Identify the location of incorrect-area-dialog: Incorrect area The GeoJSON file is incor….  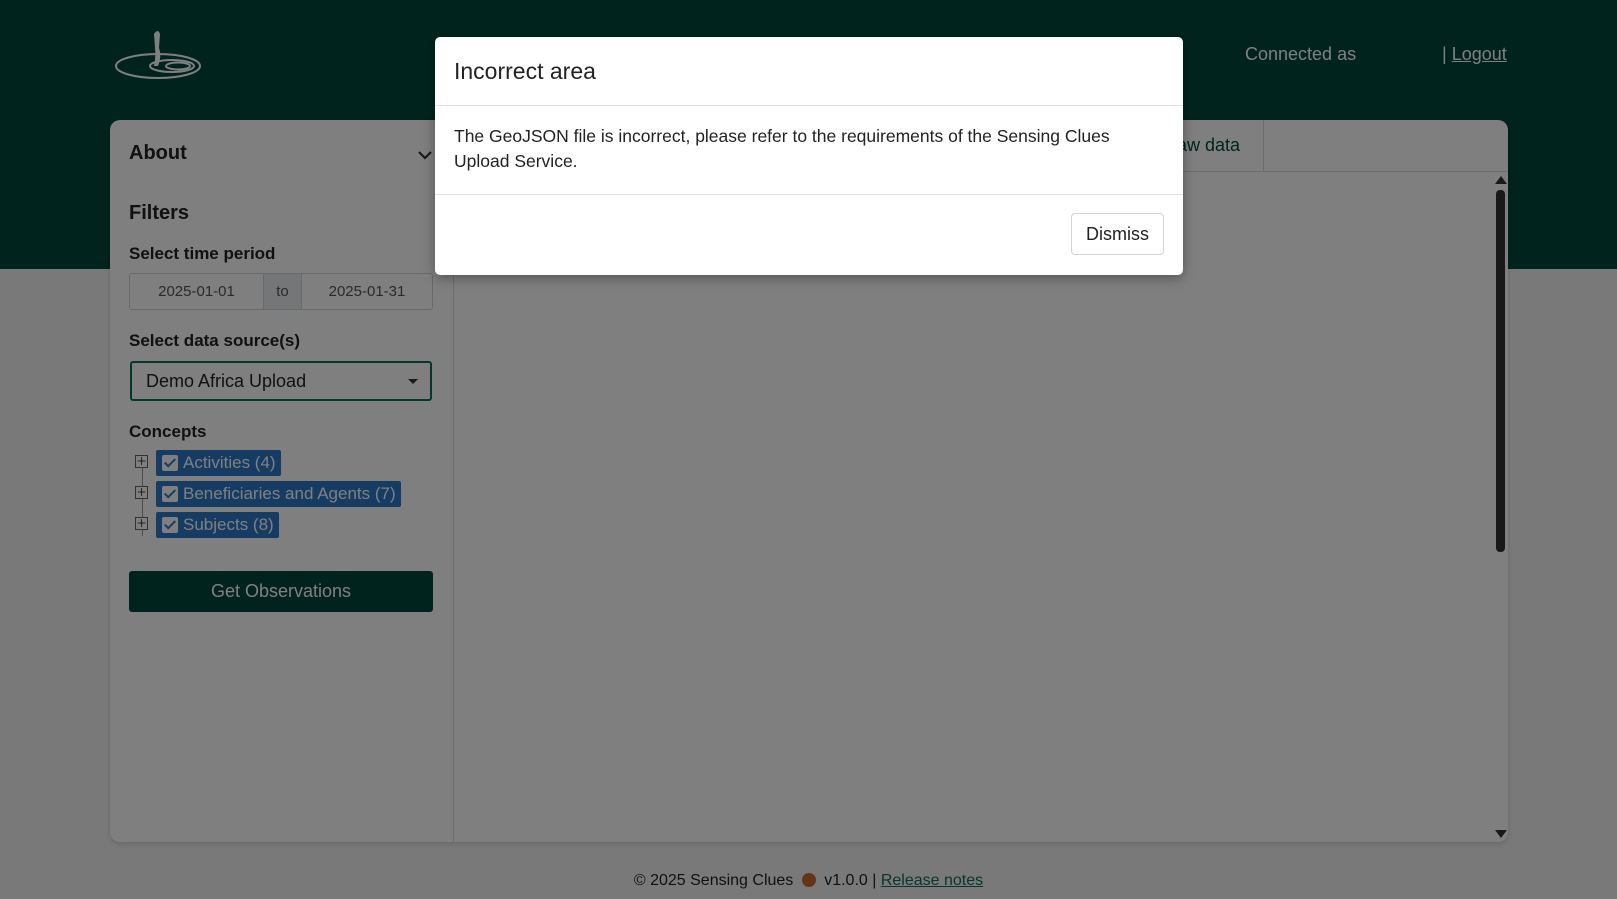
(809, 156).